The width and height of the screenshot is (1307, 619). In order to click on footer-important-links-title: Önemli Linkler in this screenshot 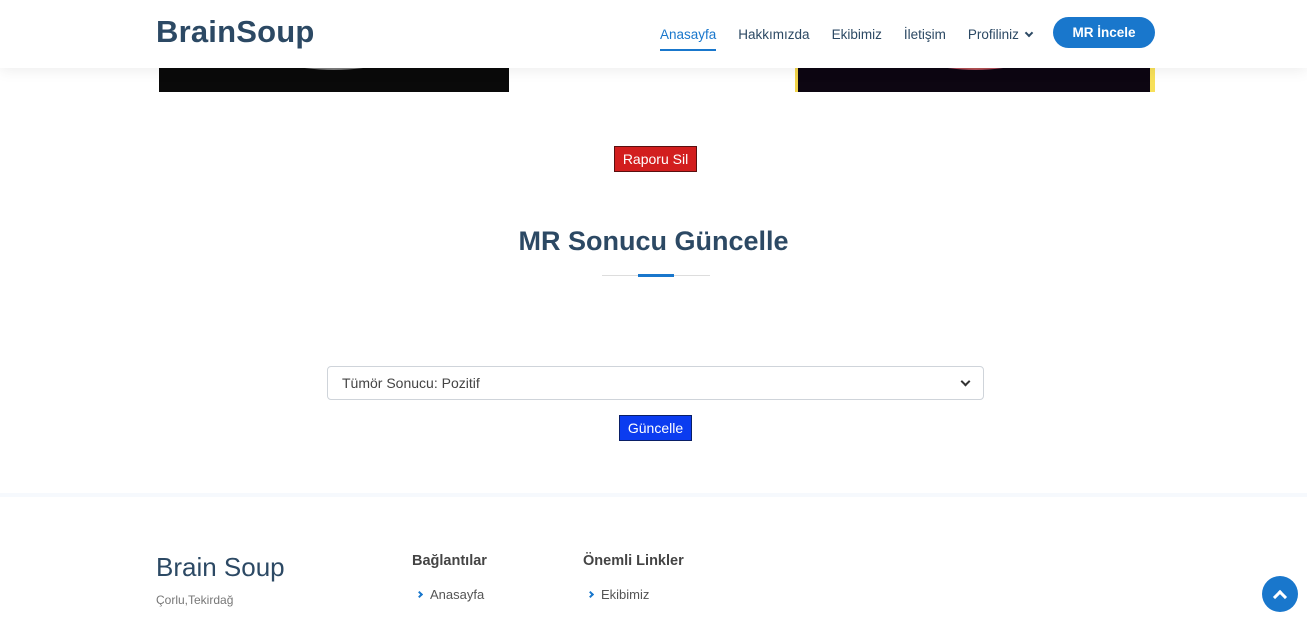, I will do `click(633, 561)`.